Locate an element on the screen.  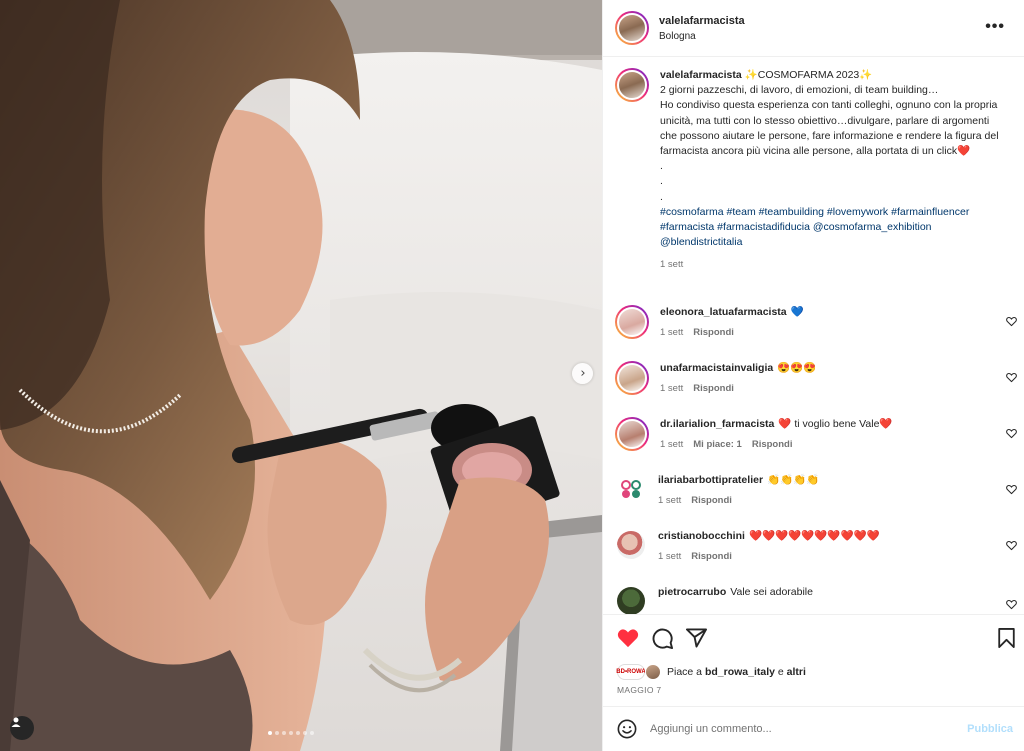
actions-divider is located at coordinates (813, 614).